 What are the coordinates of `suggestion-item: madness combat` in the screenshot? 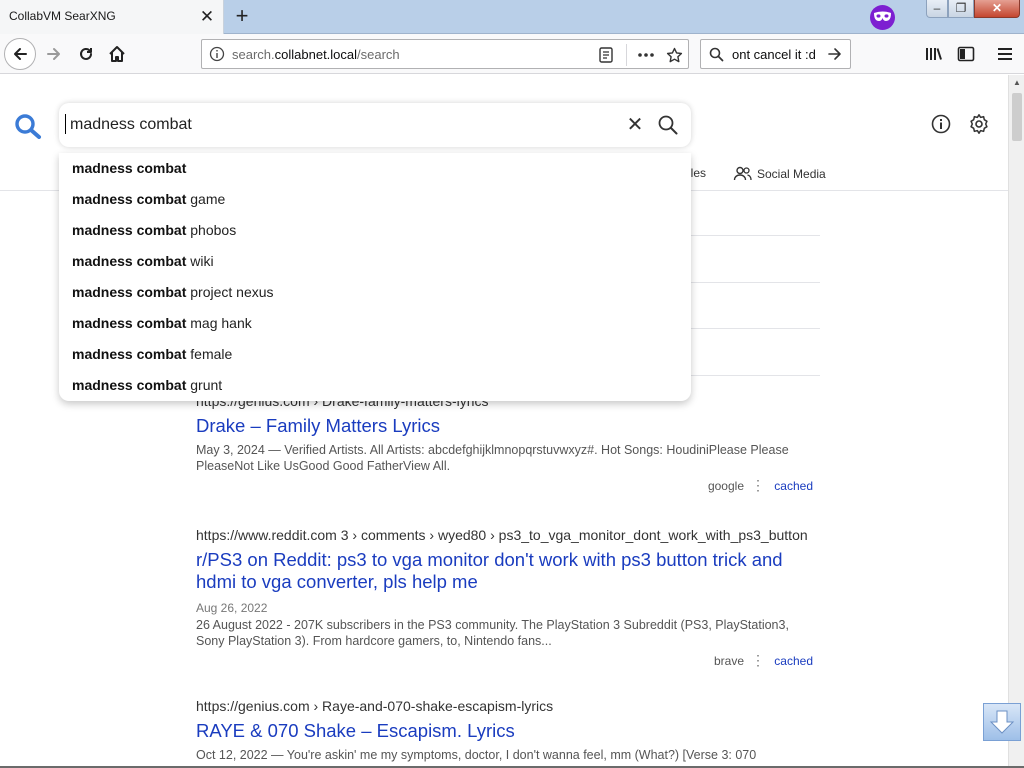 It's located at (375, 168).